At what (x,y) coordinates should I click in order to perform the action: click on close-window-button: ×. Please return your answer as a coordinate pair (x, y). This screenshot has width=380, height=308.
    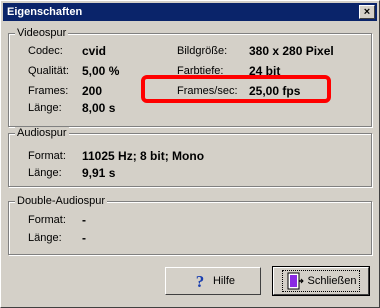
    Looking at the image, I should click on (367, 12).